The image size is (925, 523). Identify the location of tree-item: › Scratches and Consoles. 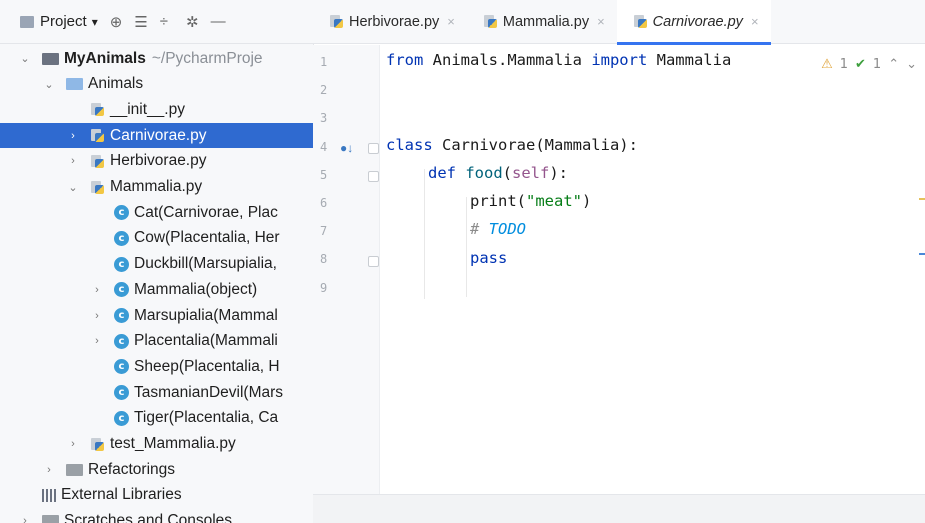
(156, 516).